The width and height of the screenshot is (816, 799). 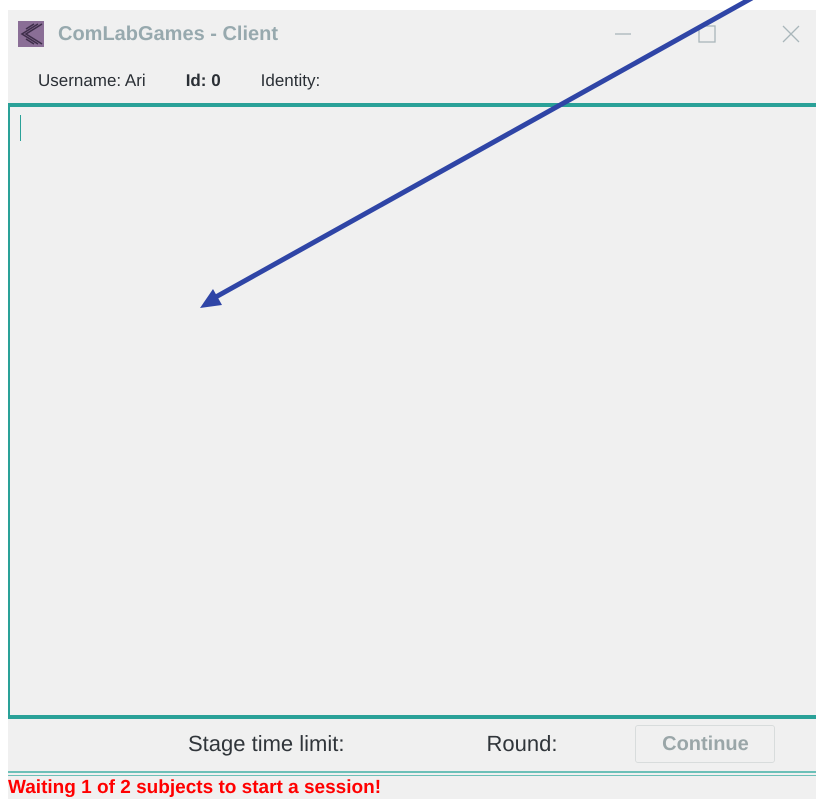 What do you see at coordinates (203, 80) in the screenshot?
I see `info-label: Id: 0` at bounding box center [203, 80].